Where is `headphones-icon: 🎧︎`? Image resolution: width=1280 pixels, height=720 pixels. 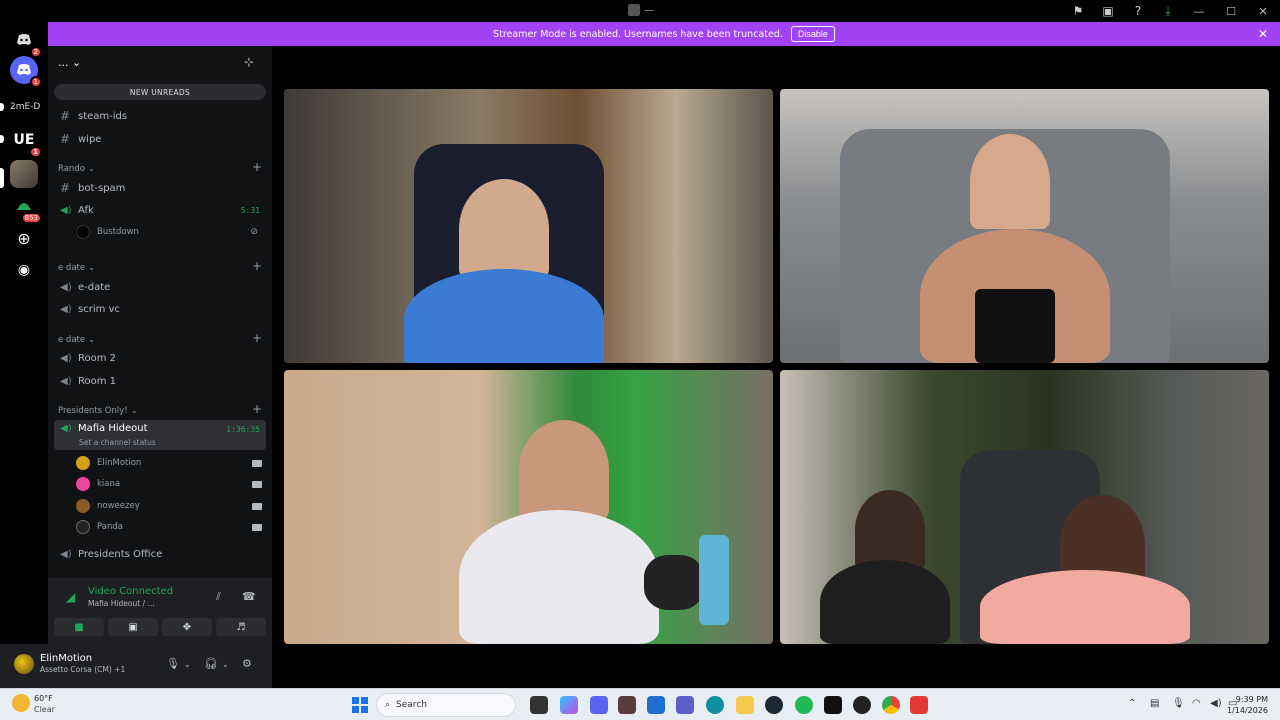 headphones-icon: 🎧︎ is located at coordinates (211, 663).